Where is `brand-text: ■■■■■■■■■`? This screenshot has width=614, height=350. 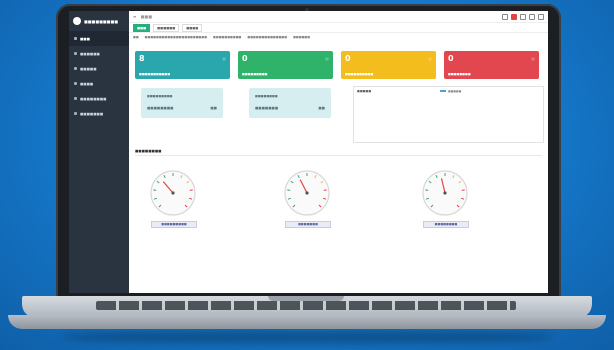 brand-text: ■■■■■■■■■ is located at coordinates (101, 21).